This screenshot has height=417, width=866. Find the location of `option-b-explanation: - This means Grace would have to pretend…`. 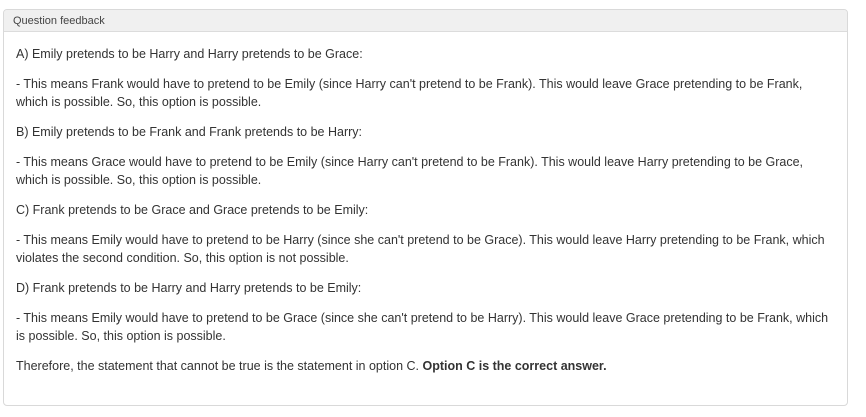

option-b-explanation: - This means Grace would have to pretend… is located at coordinates (410, 171).